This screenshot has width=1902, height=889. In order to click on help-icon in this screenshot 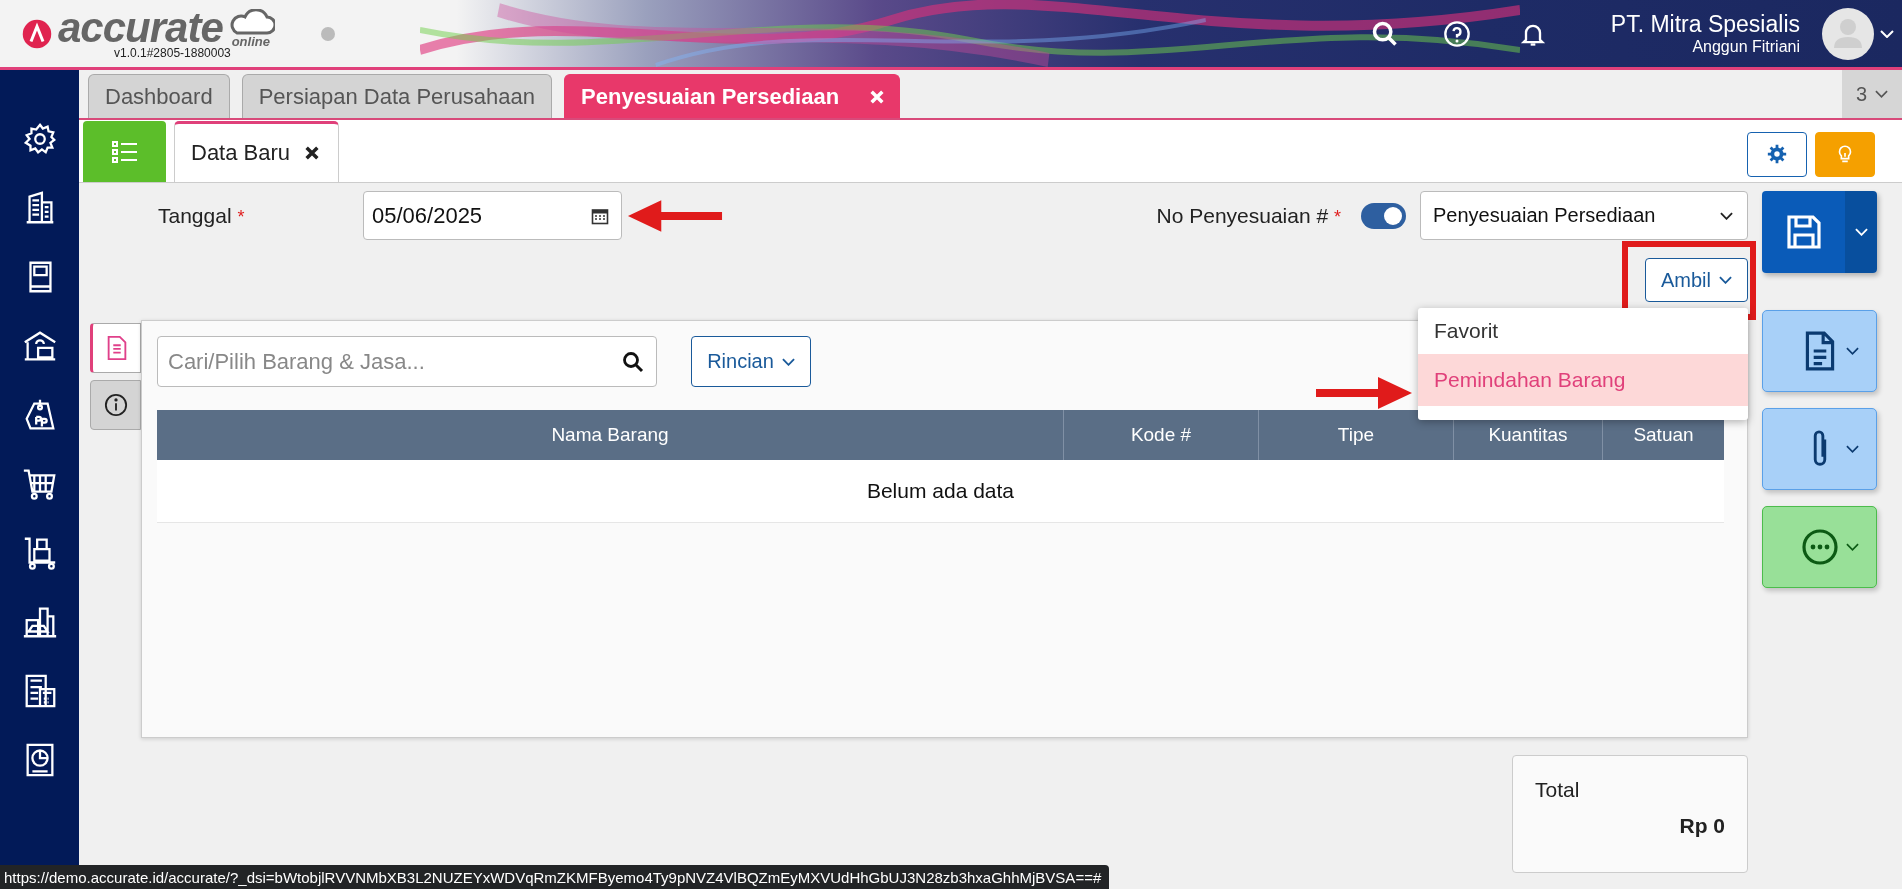, I will do `click(1456, 33)`.